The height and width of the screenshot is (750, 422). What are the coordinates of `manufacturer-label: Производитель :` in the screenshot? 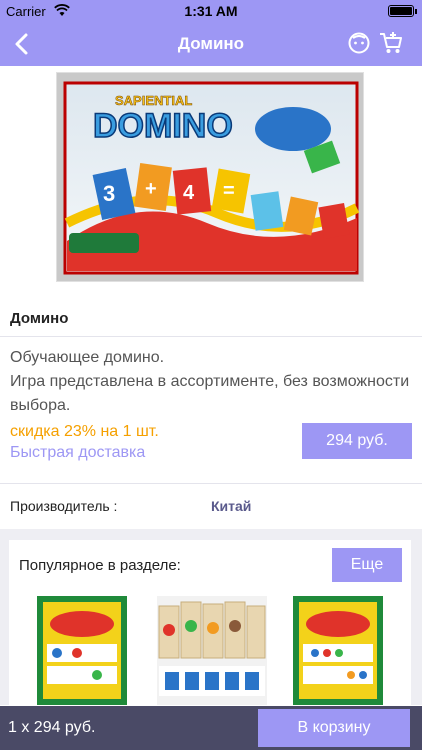 It's located at (64, 506).